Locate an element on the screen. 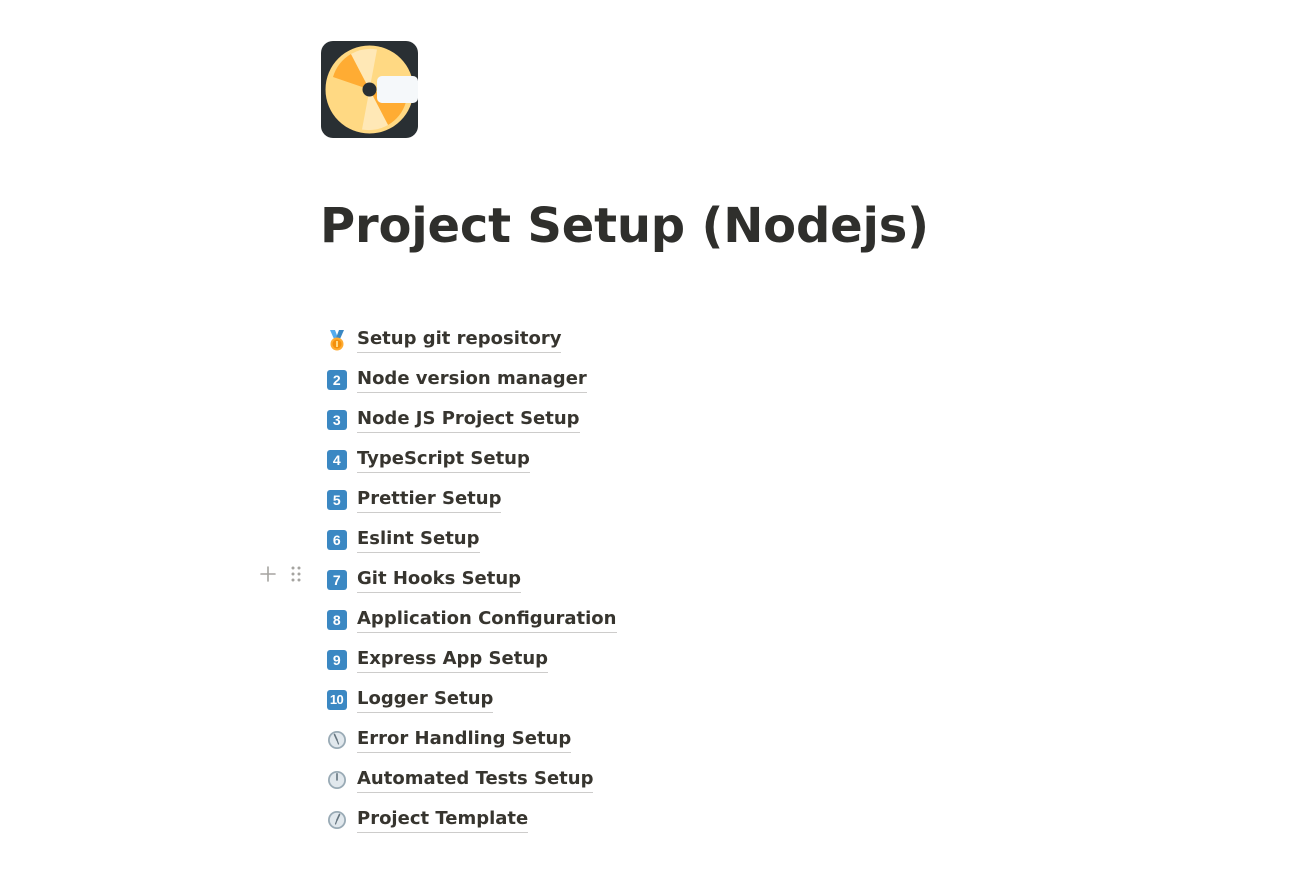 The image size is (1313, 894). page-link-typescript-setup: 4 TypeScript Setup is located at coordinates (676, 460).